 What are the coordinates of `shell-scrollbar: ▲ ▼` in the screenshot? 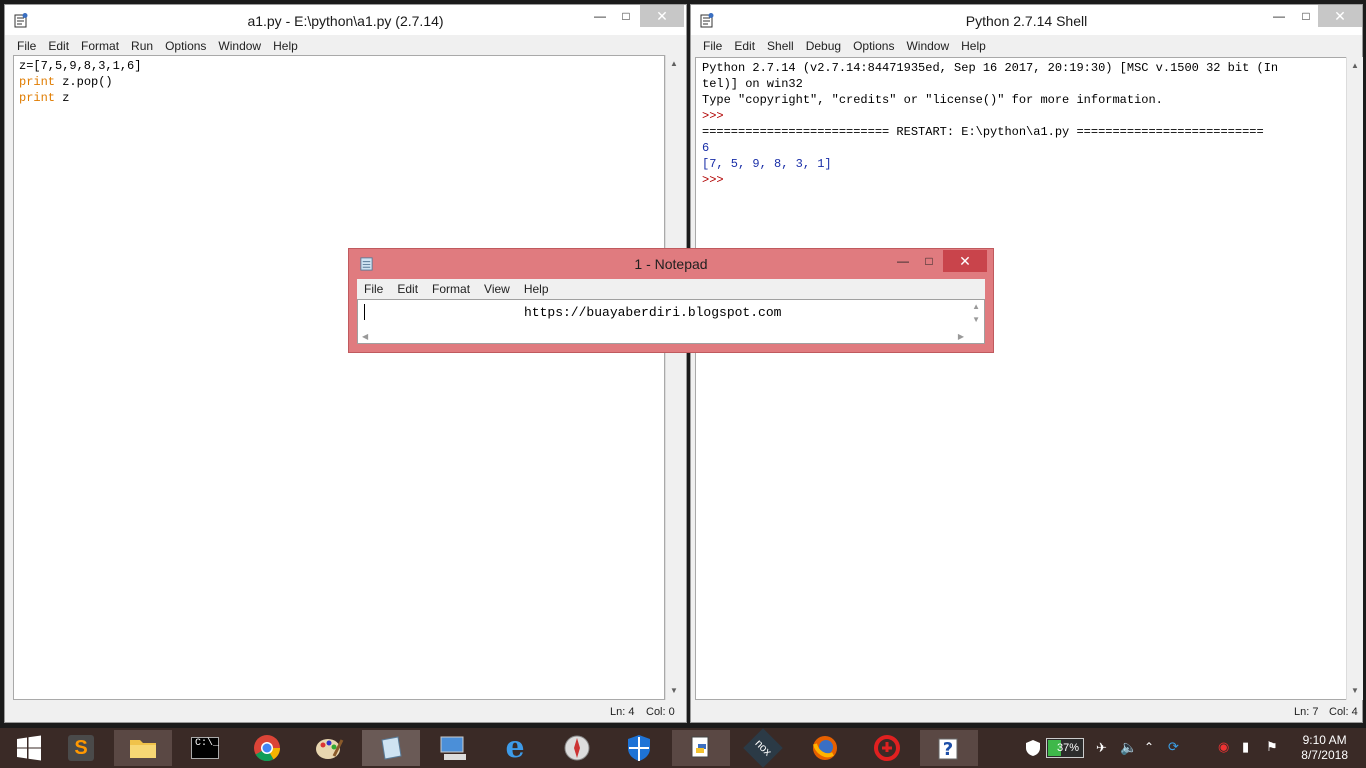 It's located at (1354, 378).